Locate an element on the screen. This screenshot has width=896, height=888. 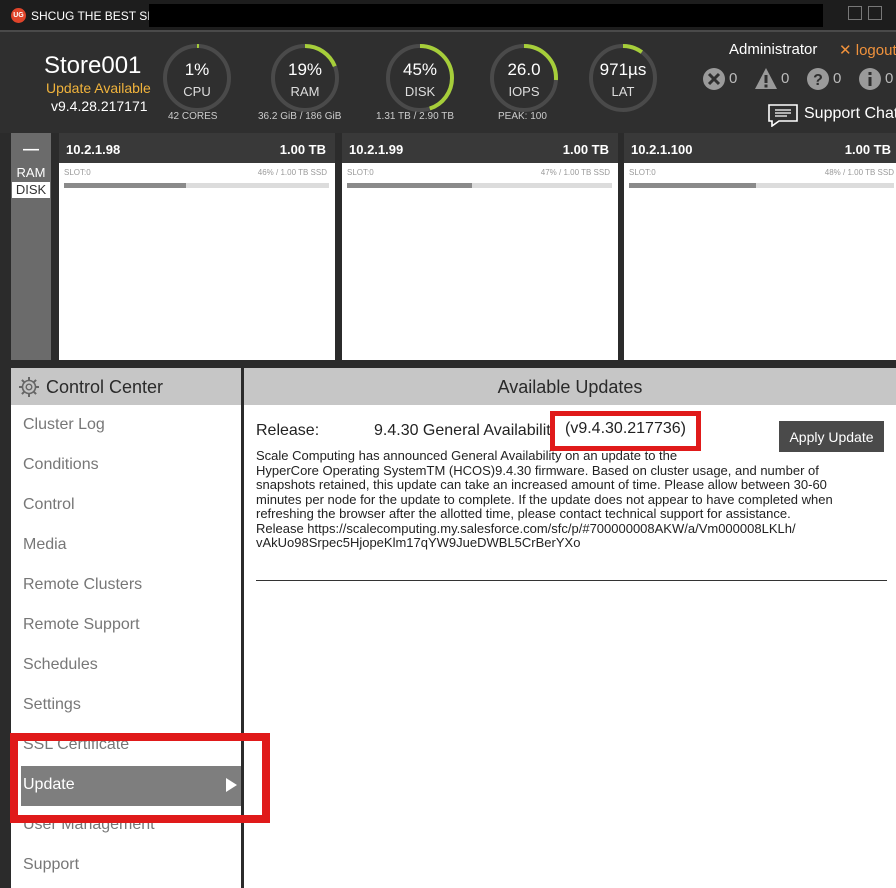
menu-label: User Management is located at coordinates (89, 824).